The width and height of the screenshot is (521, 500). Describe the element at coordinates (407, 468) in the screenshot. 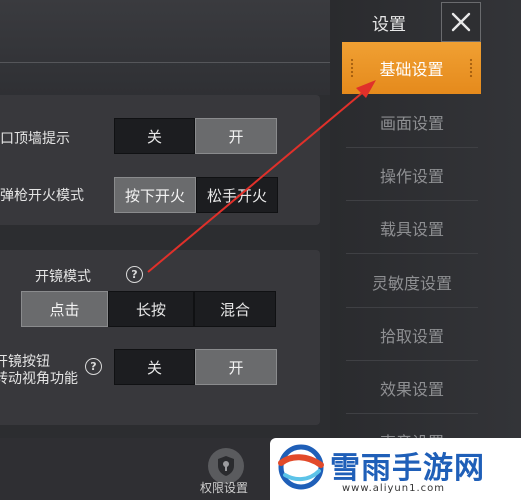

I see `watermark-text: 雪雨手游网` at that location.